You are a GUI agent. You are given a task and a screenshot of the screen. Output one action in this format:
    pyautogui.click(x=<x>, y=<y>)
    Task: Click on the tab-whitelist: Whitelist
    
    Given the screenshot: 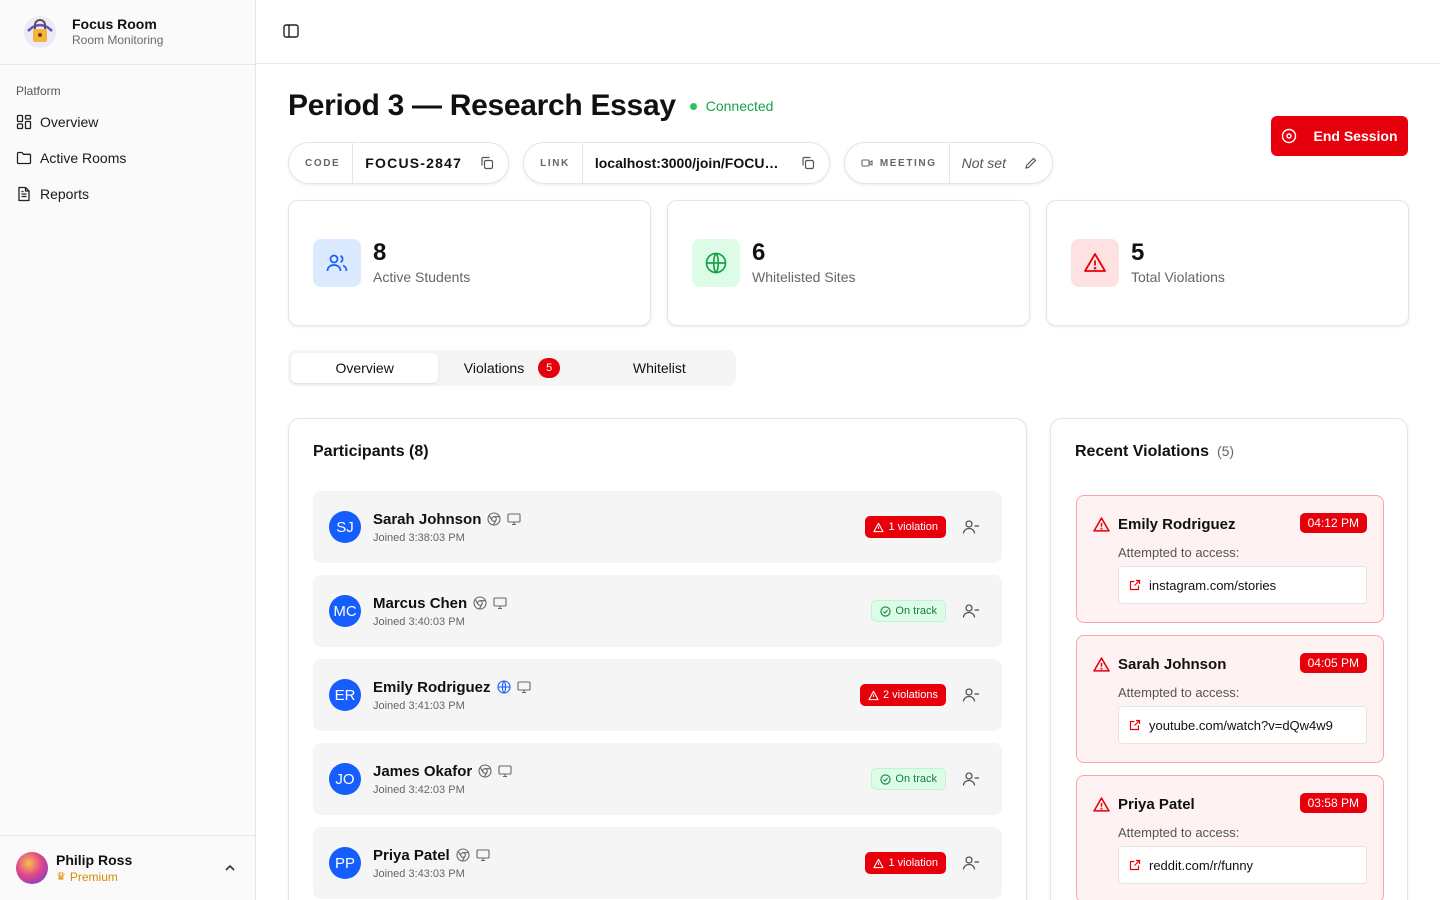 What is the action you would take?
    pyautogui.click(x=659, y=368)
    